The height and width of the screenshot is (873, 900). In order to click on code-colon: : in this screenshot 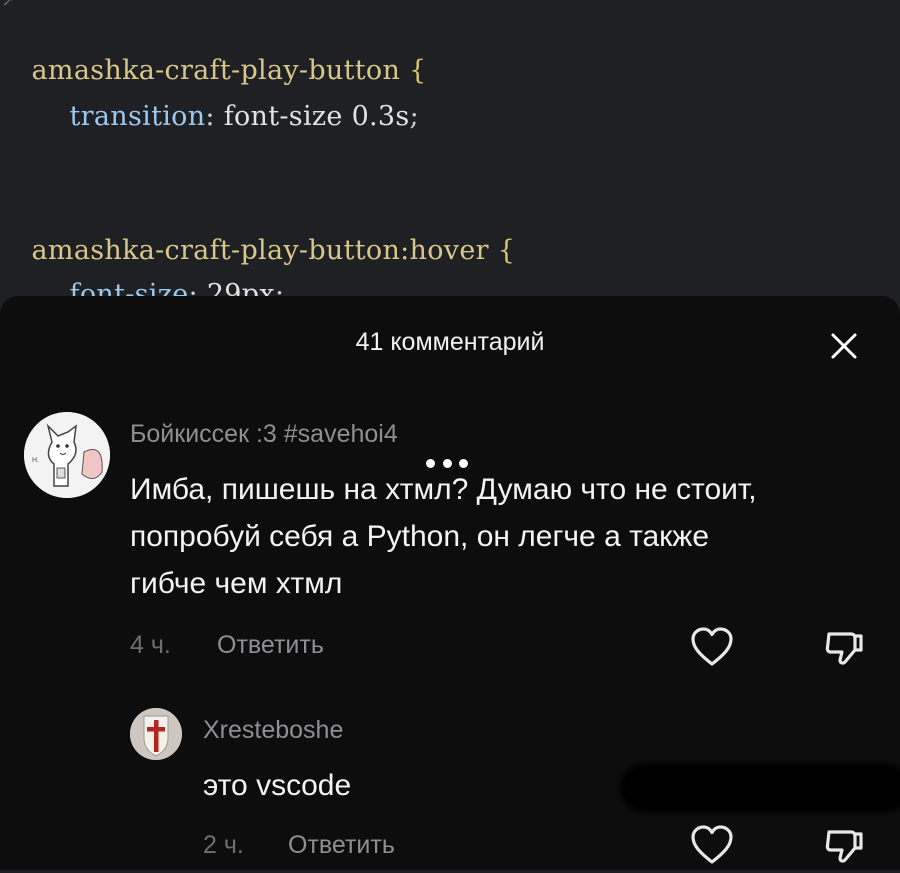, I will do `click(214, 116)`.